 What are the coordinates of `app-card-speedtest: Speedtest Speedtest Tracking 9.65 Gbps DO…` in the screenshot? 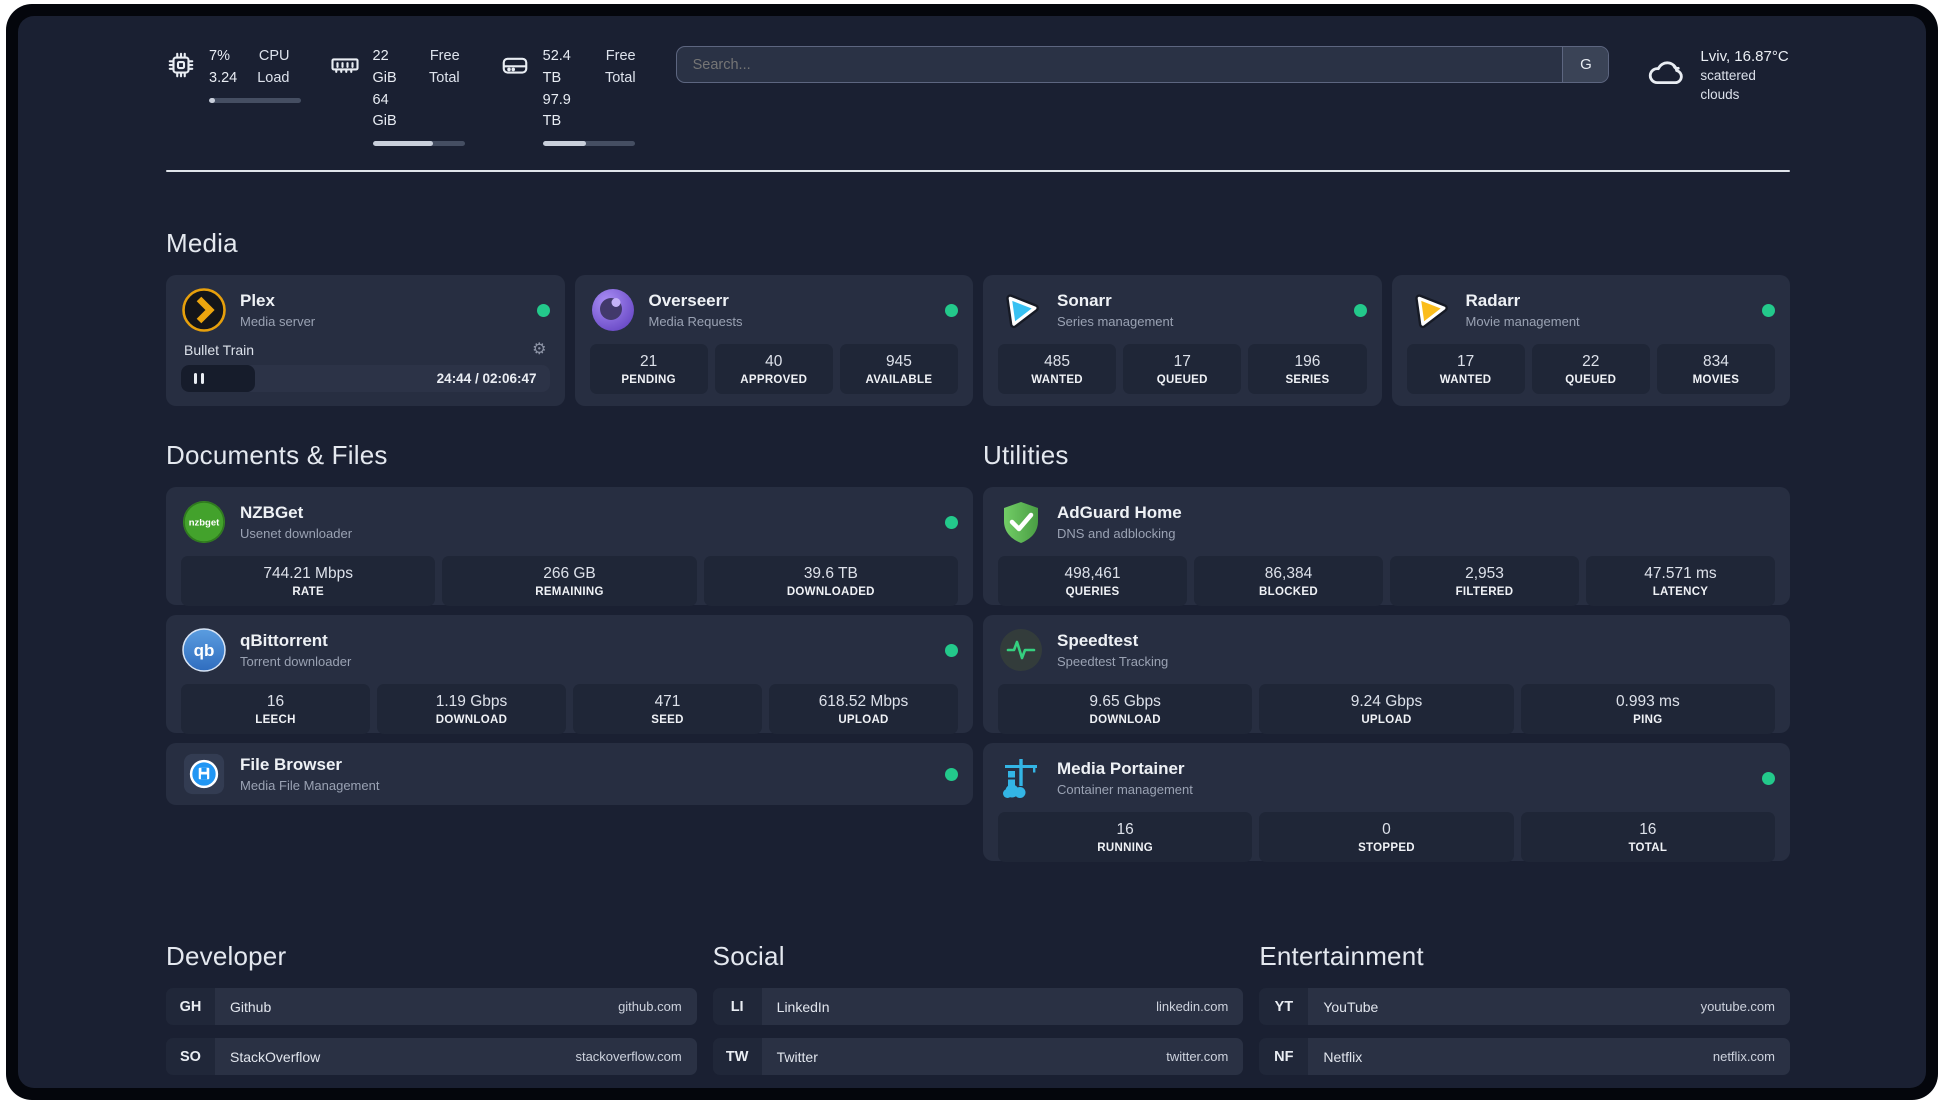 It's located at (1386, 674).